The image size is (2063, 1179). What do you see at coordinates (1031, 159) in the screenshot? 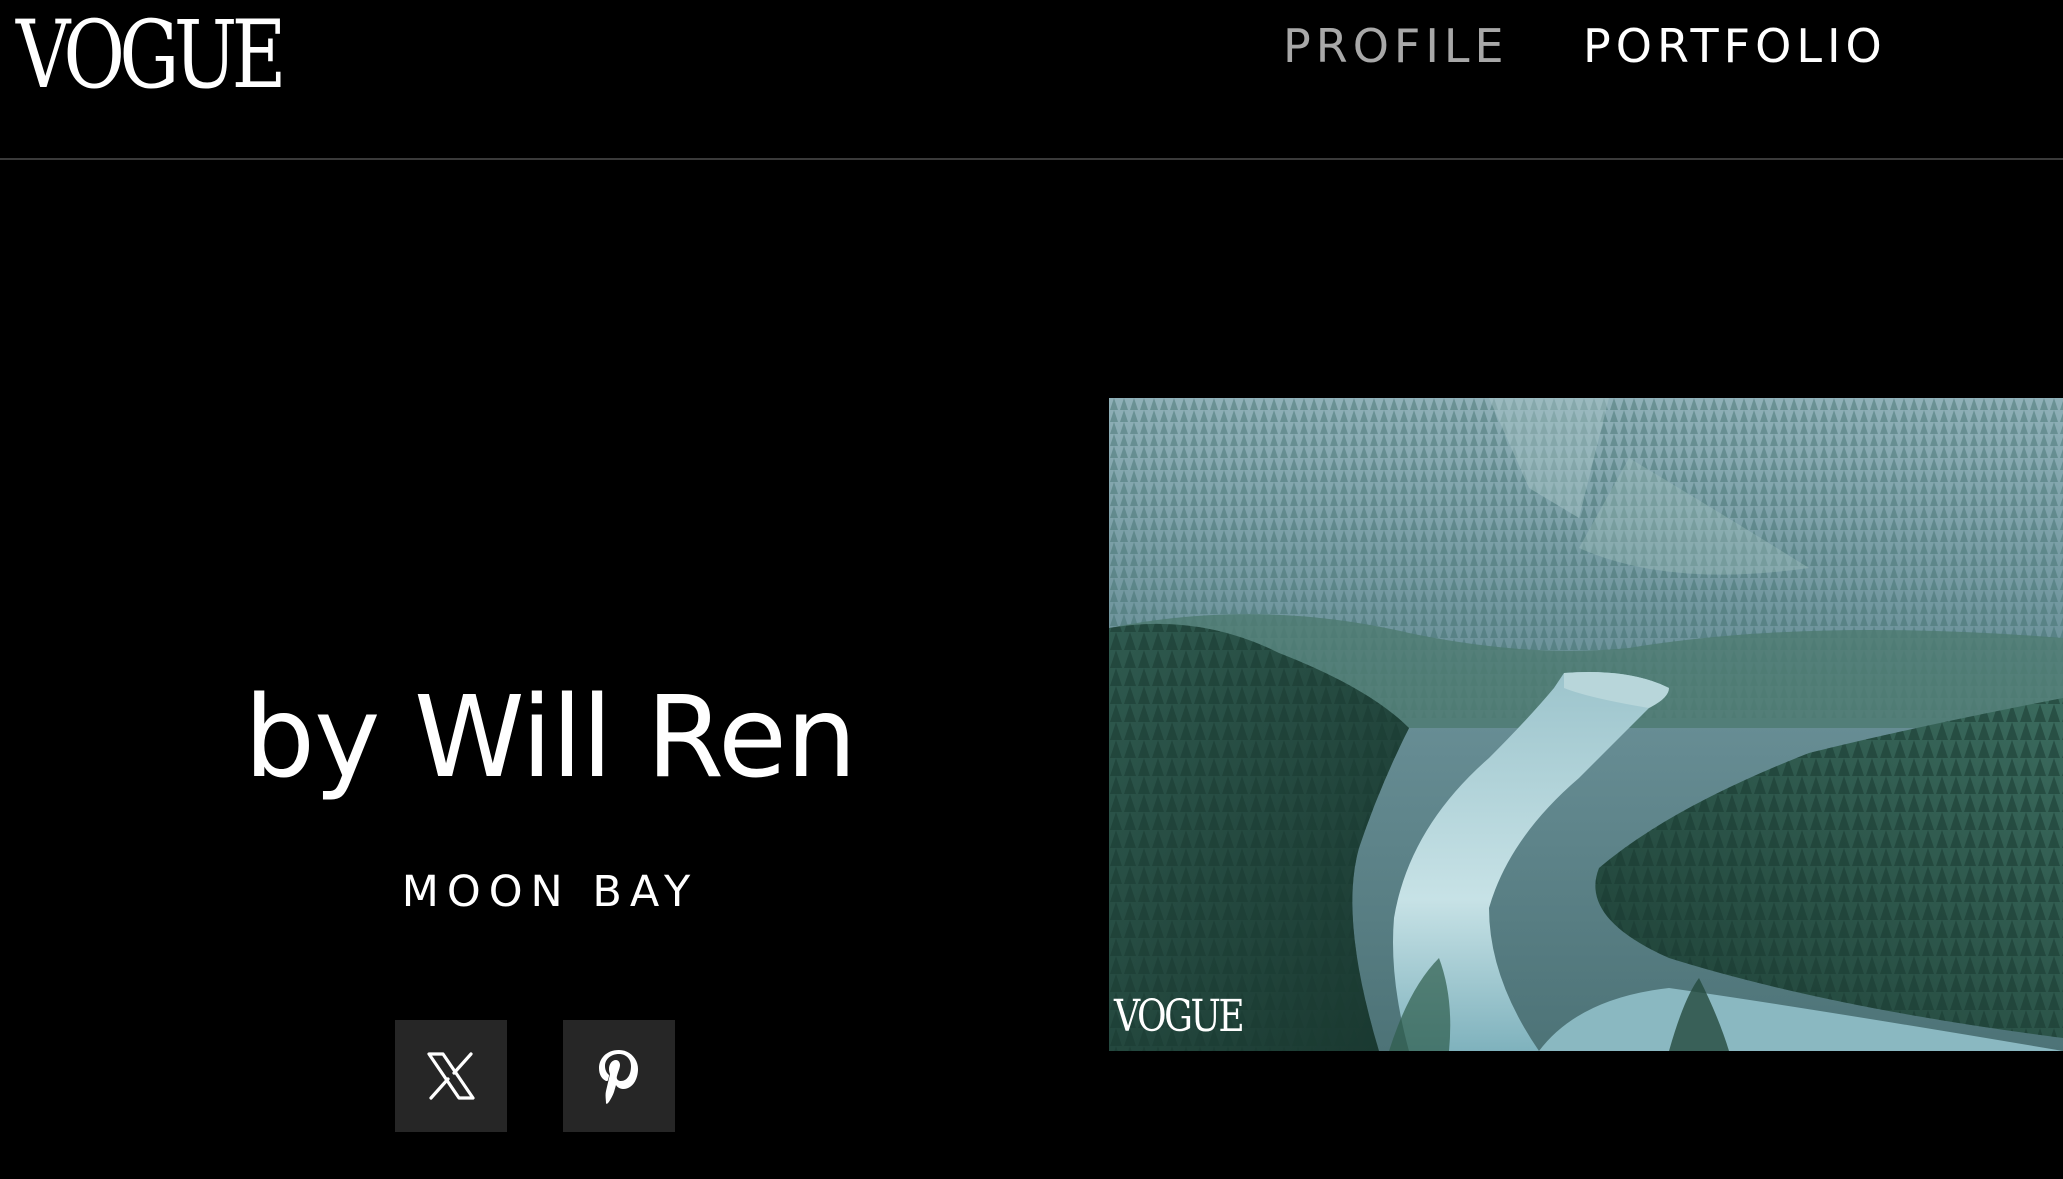
I see `header-divider` at bounding box center [1031, 159].